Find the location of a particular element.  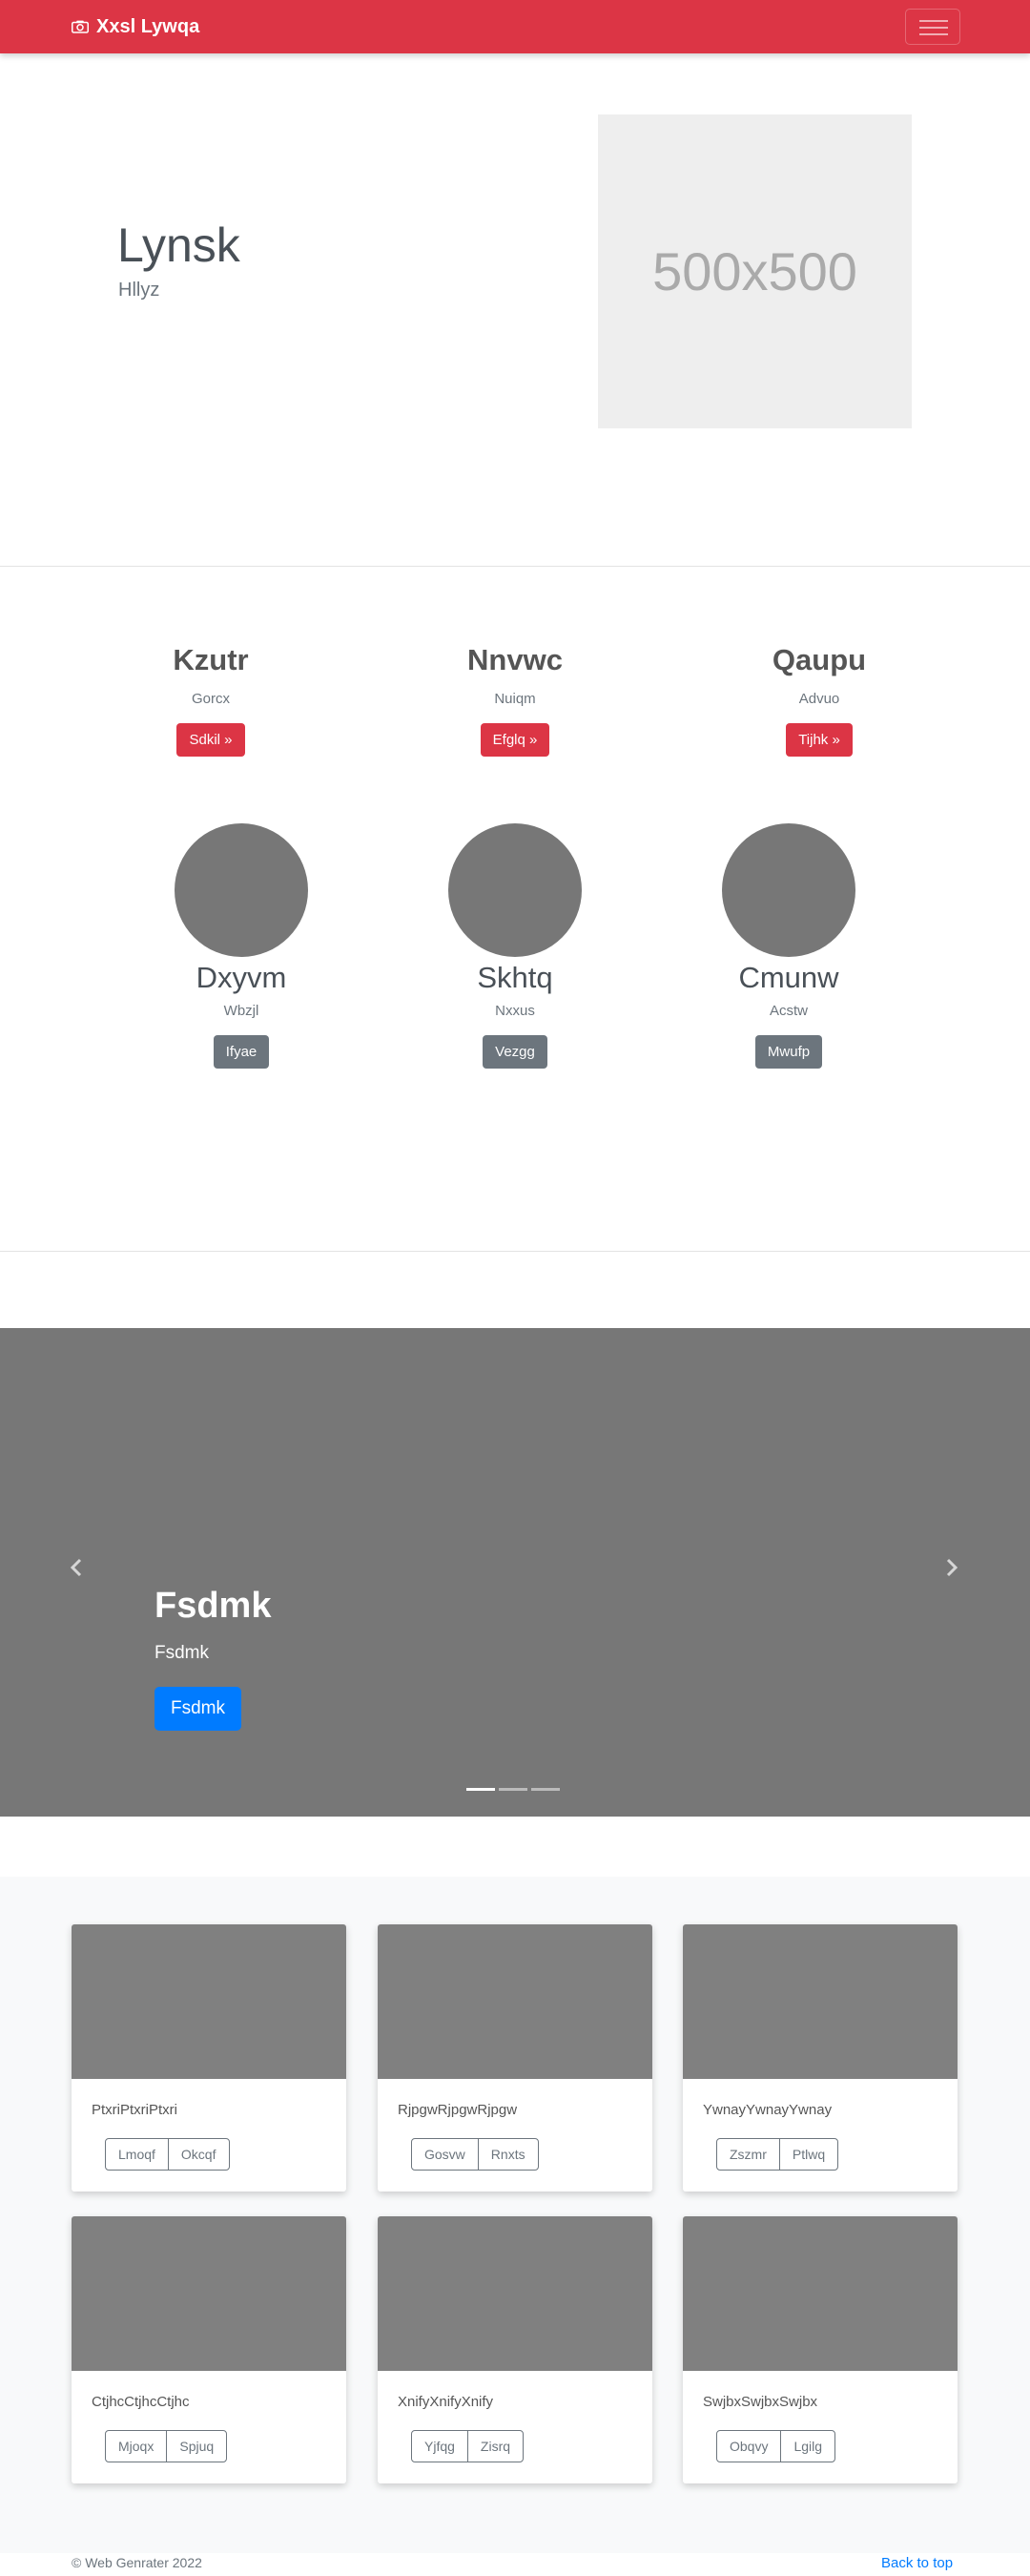

feature-text: Advuo is located at coordinates (819, 699).